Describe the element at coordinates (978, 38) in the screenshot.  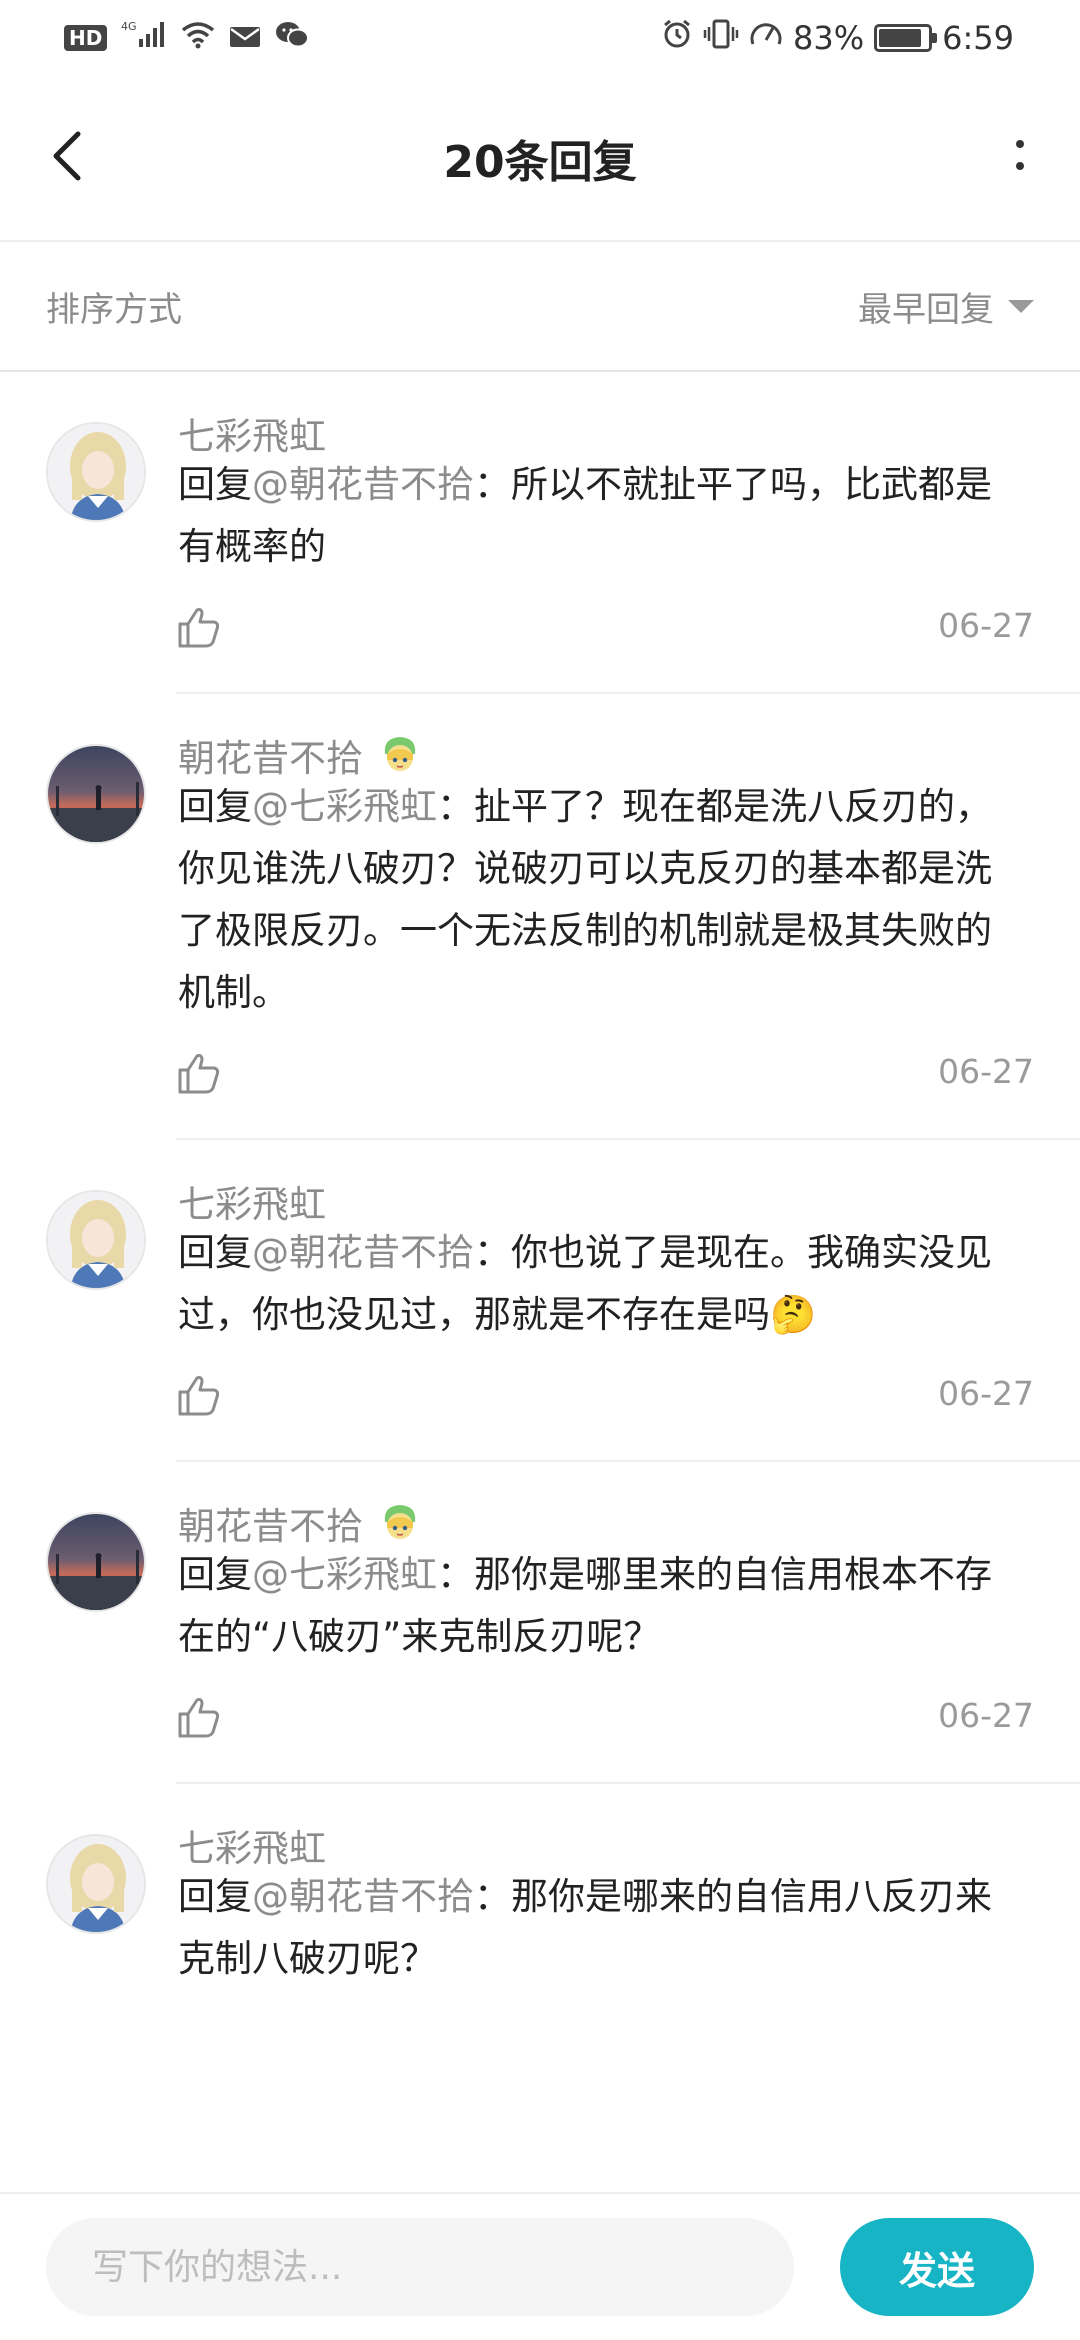
I see `clock: 6:59` at that location.